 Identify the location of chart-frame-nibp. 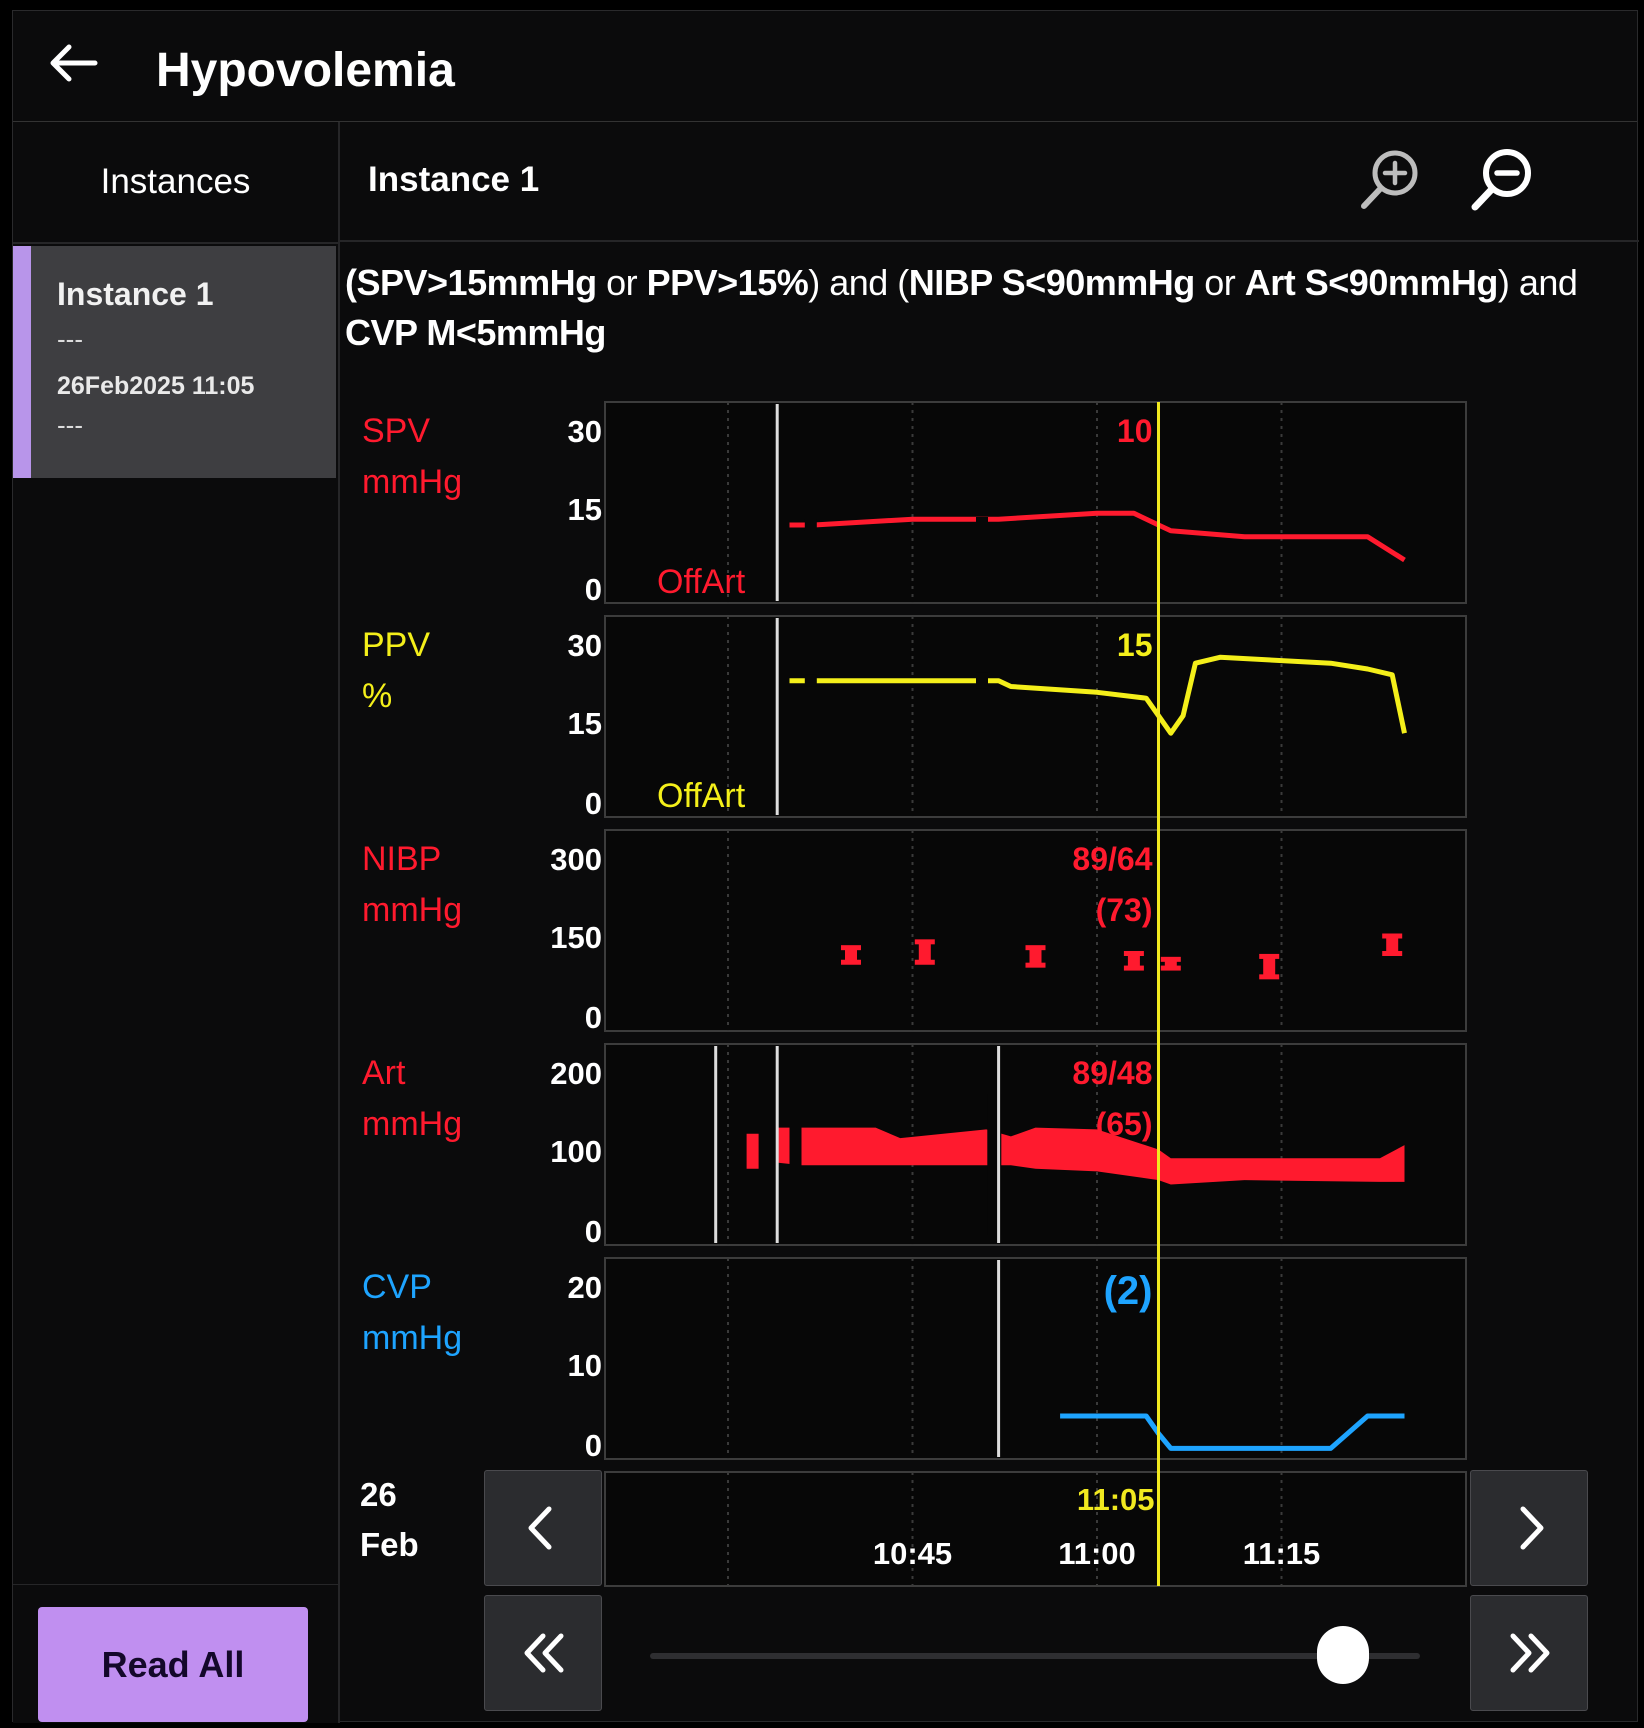
(1035, 930).